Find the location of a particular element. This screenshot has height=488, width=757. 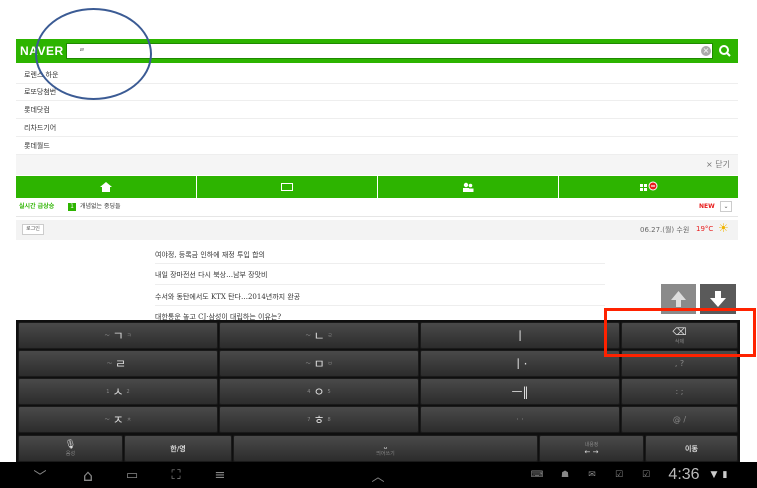

key-main: ㅣ· is located at coordinates (520, 364).